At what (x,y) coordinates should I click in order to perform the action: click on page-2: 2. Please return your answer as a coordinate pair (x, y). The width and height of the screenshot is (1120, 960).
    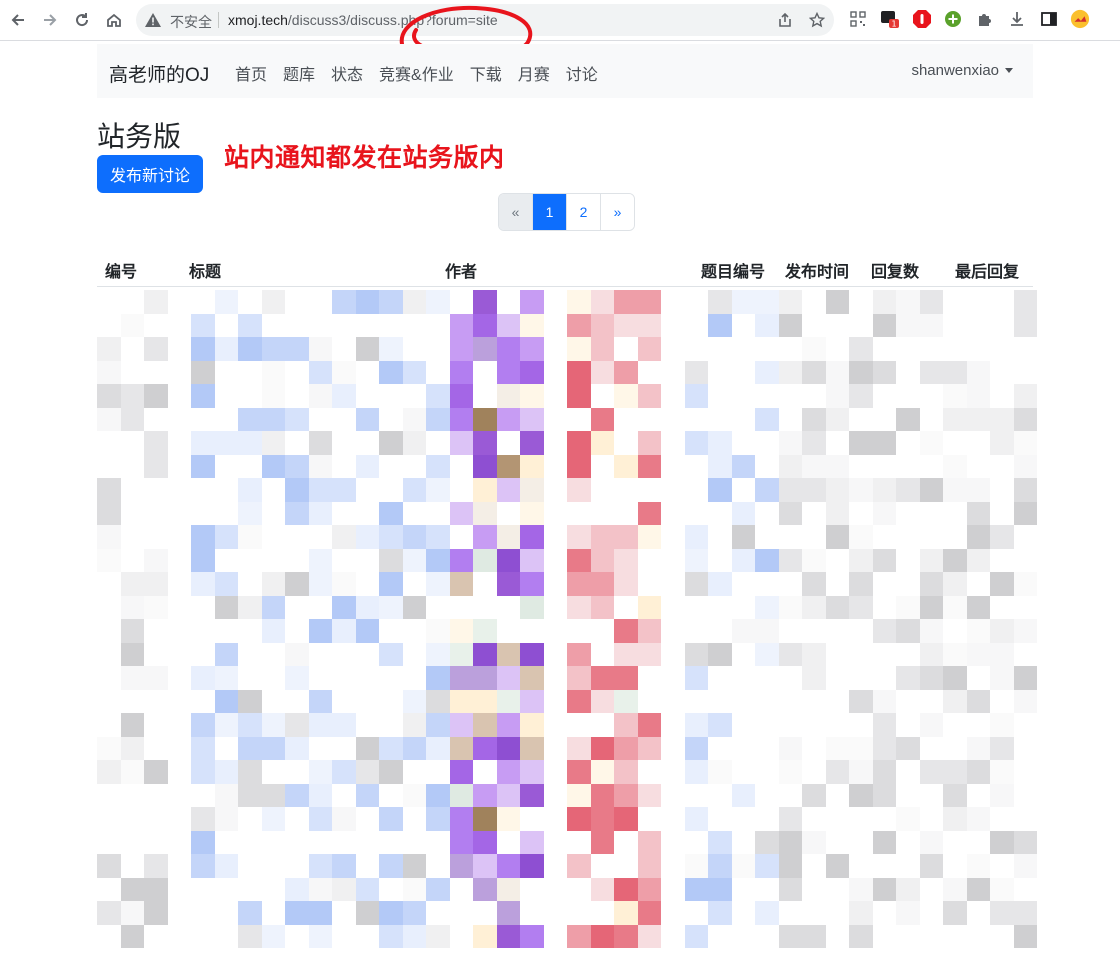
    Looking at the image, I should click on (584, 212).